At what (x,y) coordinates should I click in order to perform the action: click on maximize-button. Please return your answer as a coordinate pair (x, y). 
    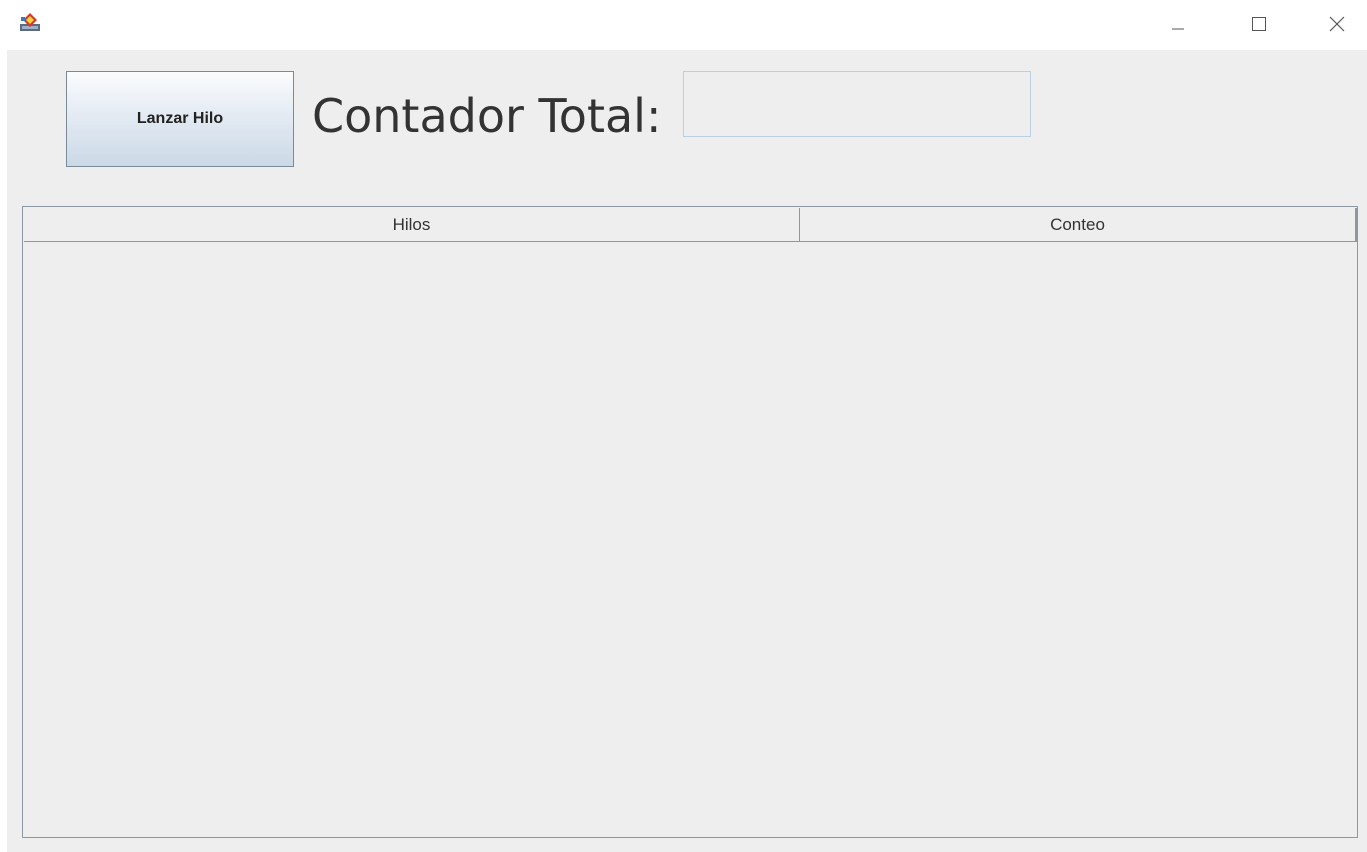
    Looking at the image, I should click on (1259, 24).